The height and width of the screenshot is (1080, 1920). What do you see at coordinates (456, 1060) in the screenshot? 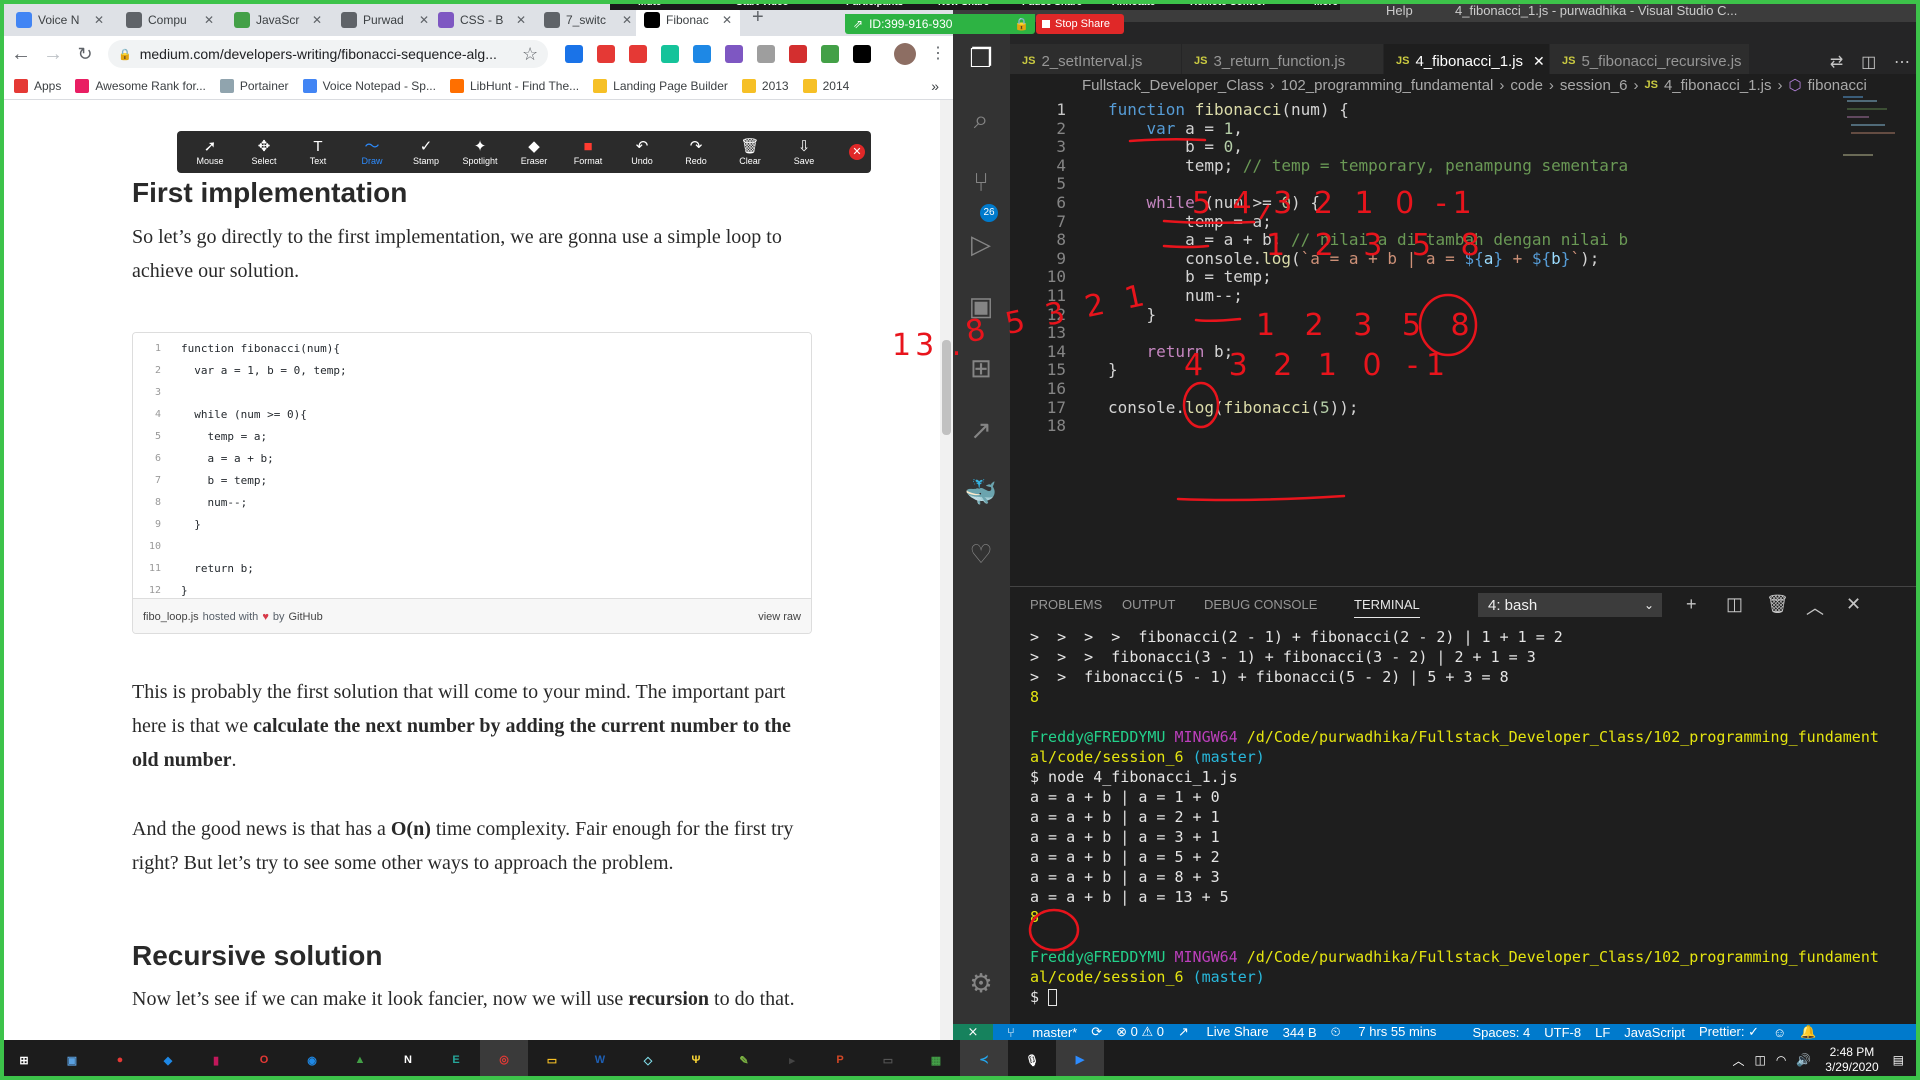
I see `app-teal-taskbar-button: E` at bounding box center [456, 1060].